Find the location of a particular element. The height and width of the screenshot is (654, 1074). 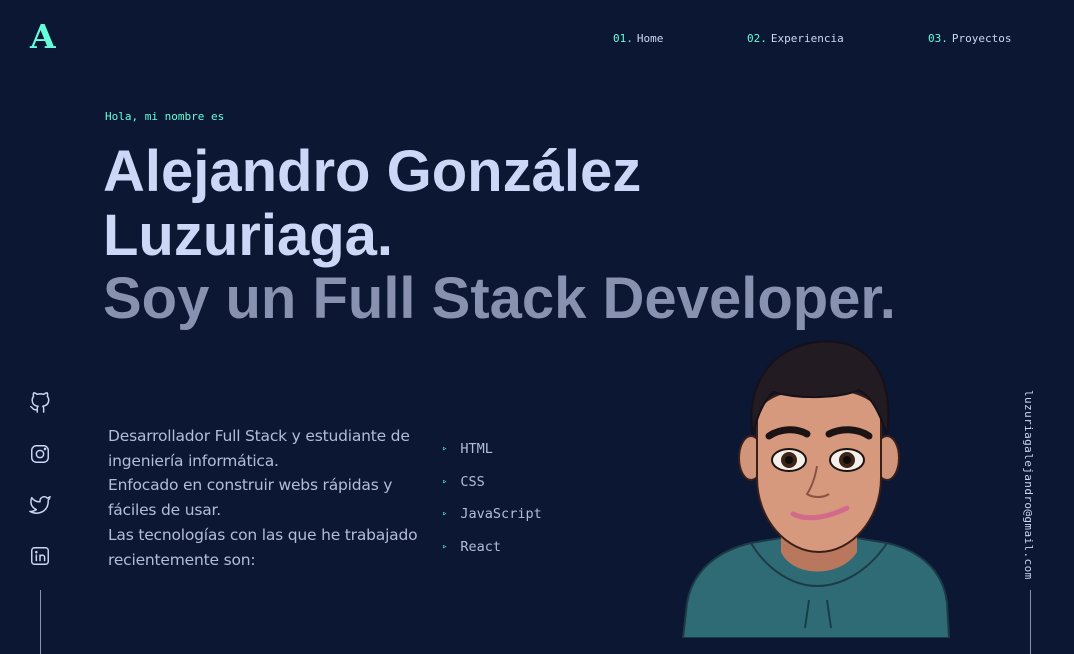

technology-label: HTML is located at coordinates (476, 449).